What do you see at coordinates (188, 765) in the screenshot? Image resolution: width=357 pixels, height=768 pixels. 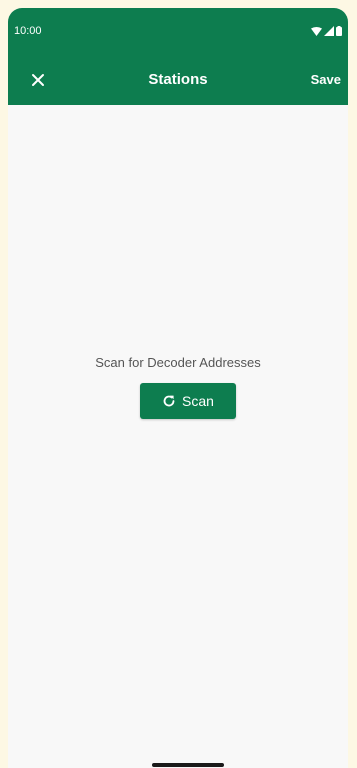 I see `home-indicator` at bounding box center [188, 765].